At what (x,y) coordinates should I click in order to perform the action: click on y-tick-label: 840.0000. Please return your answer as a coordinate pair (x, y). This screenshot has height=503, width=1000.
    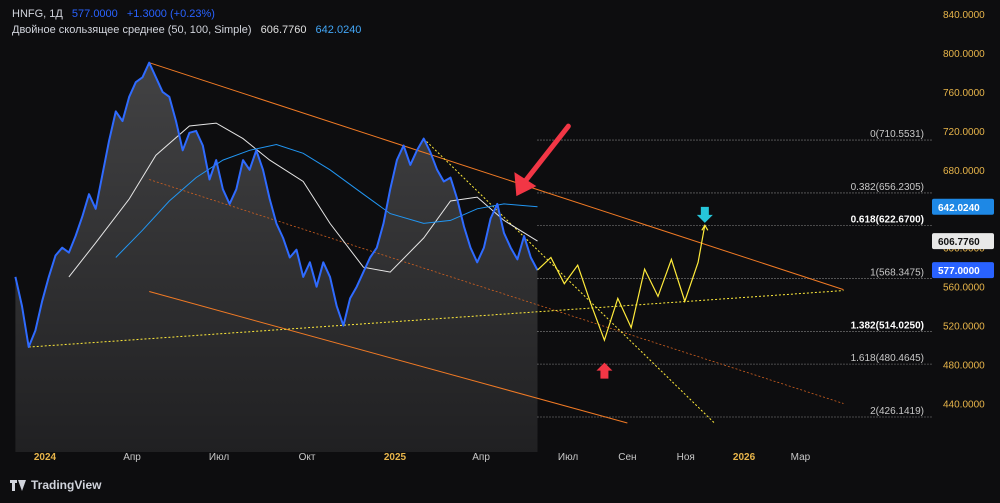
    Looking at the image, I should click on (964, 15).